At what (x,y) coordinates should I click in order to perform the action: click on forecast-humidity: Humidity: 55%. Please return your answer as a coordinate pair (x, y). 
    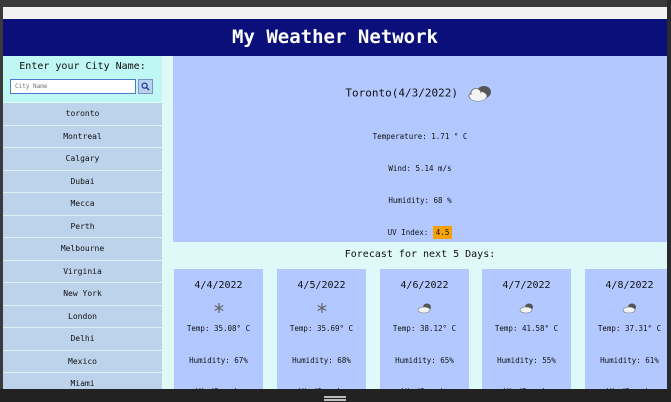
    Looking at the image, I should click on (526, 360).